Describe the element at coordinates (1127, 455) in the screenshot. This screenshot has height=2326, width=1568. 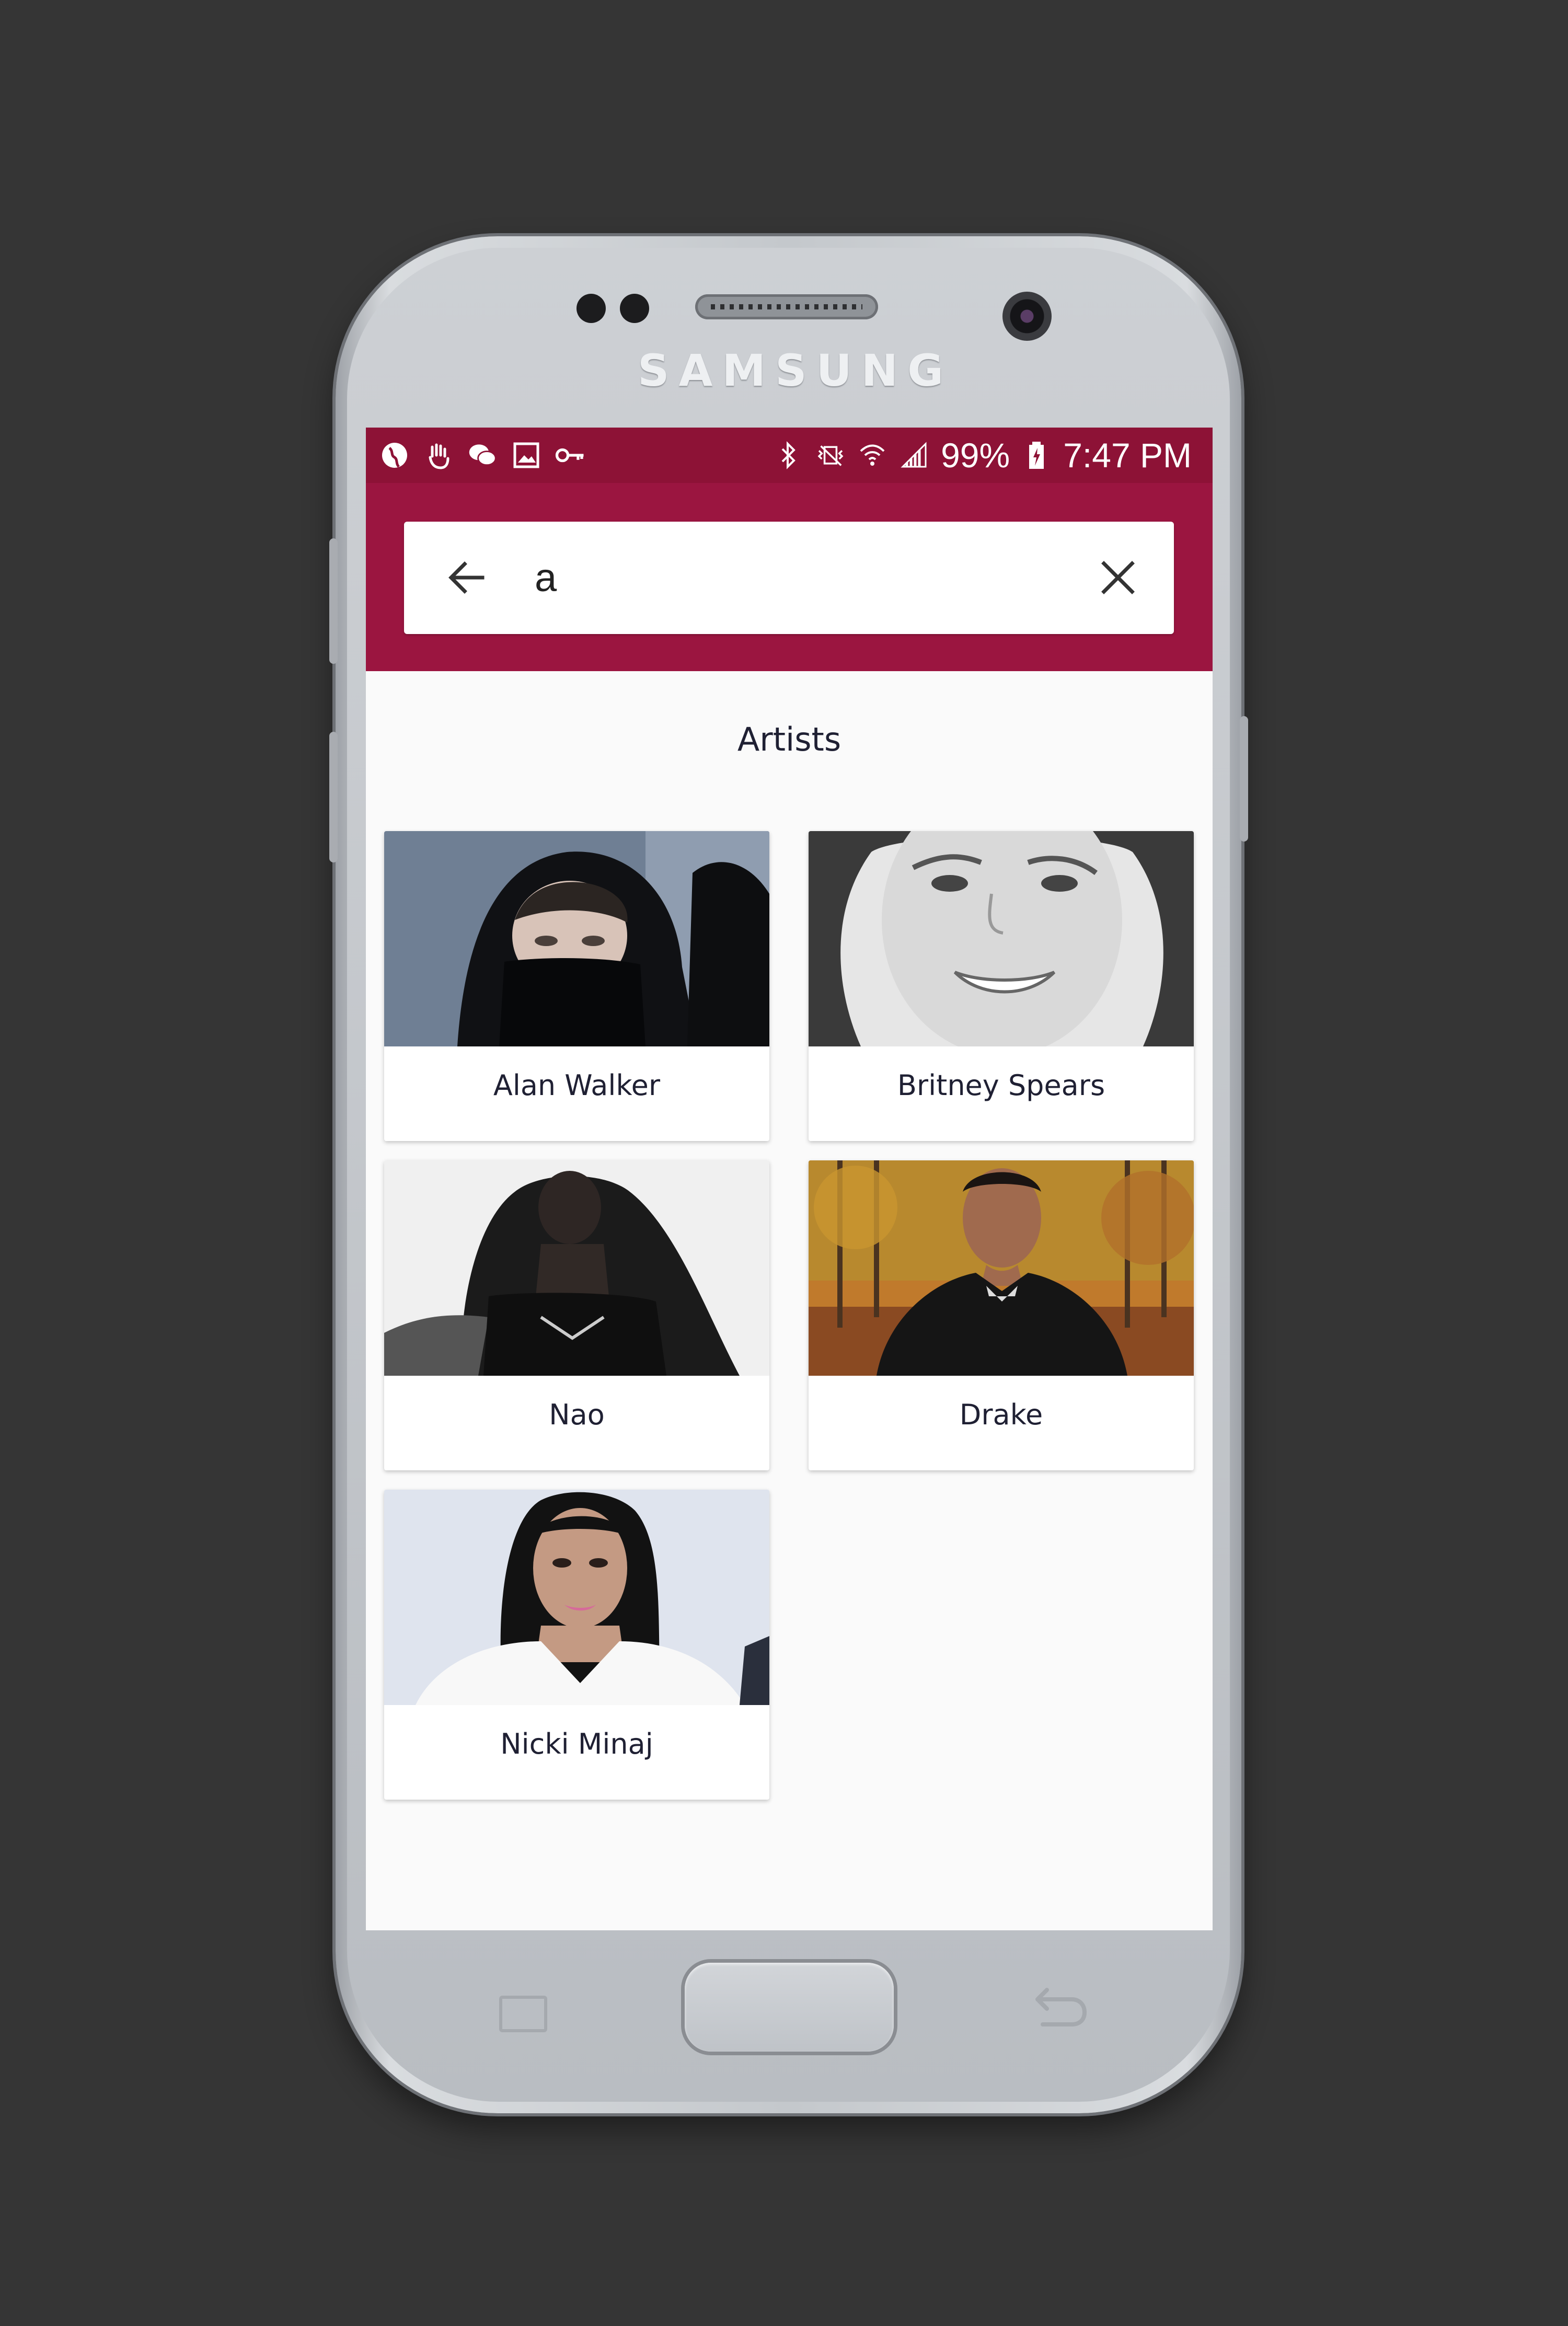
I see `clock: 7:47 PM` at that location.